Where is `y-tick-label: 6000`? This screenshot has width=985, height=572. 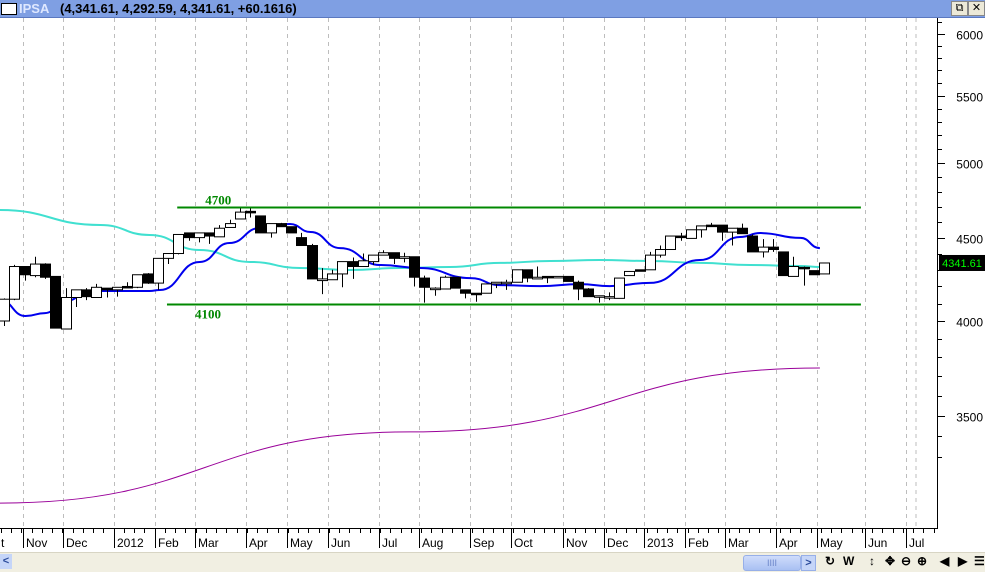
y-tick-label: 6000 is located at coordinates (969, 36).